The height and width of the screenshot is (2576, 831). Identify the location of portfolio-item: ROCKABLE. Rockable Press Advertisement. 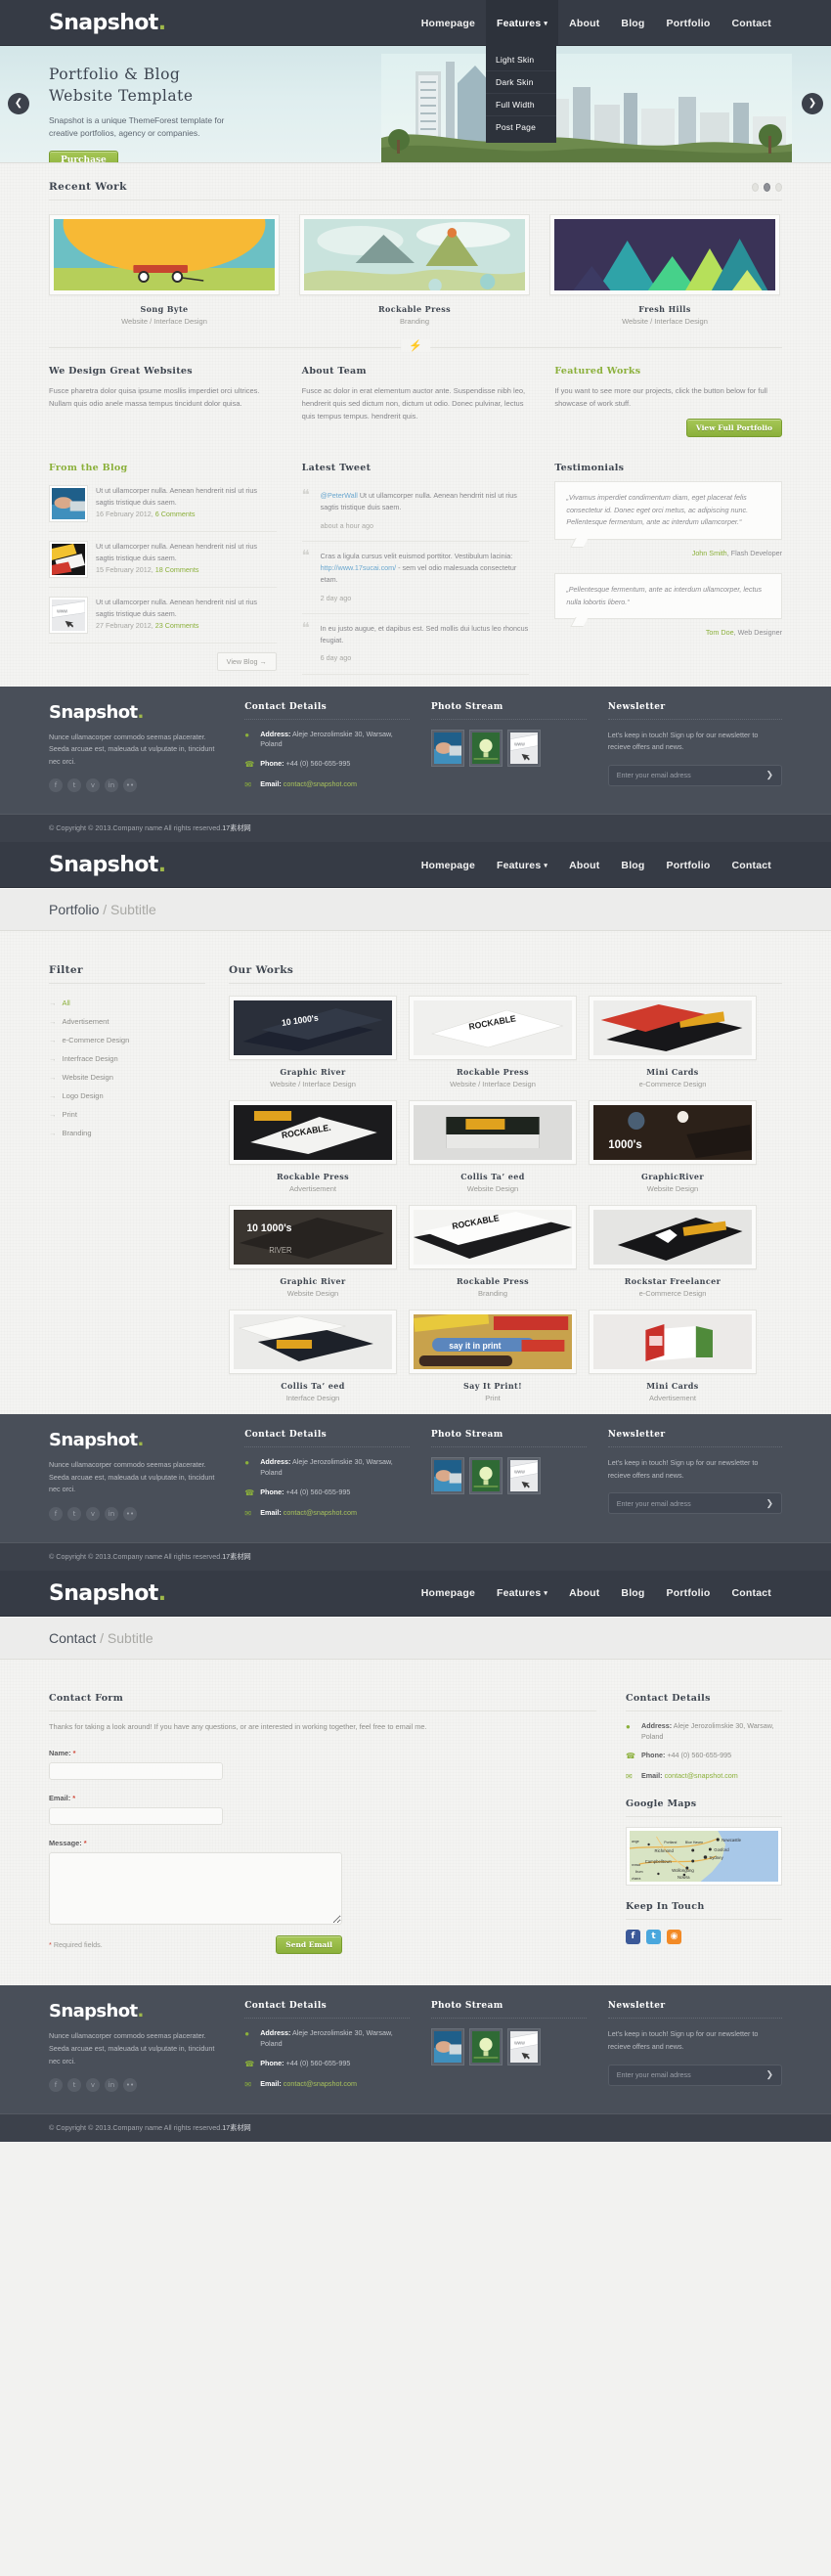
(313, 1146).